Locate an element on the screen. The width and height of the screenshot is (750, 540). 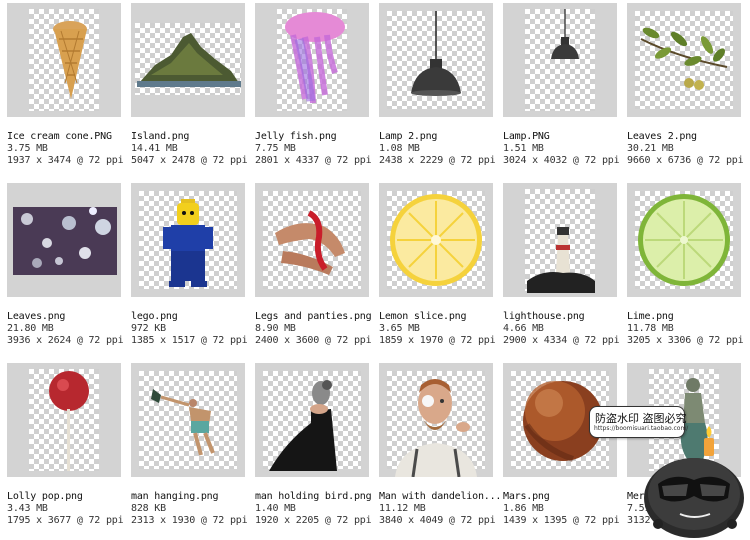
file-dimensions: 1920 x 2205 @ 72 ppi is located at coordinates (313, 520).